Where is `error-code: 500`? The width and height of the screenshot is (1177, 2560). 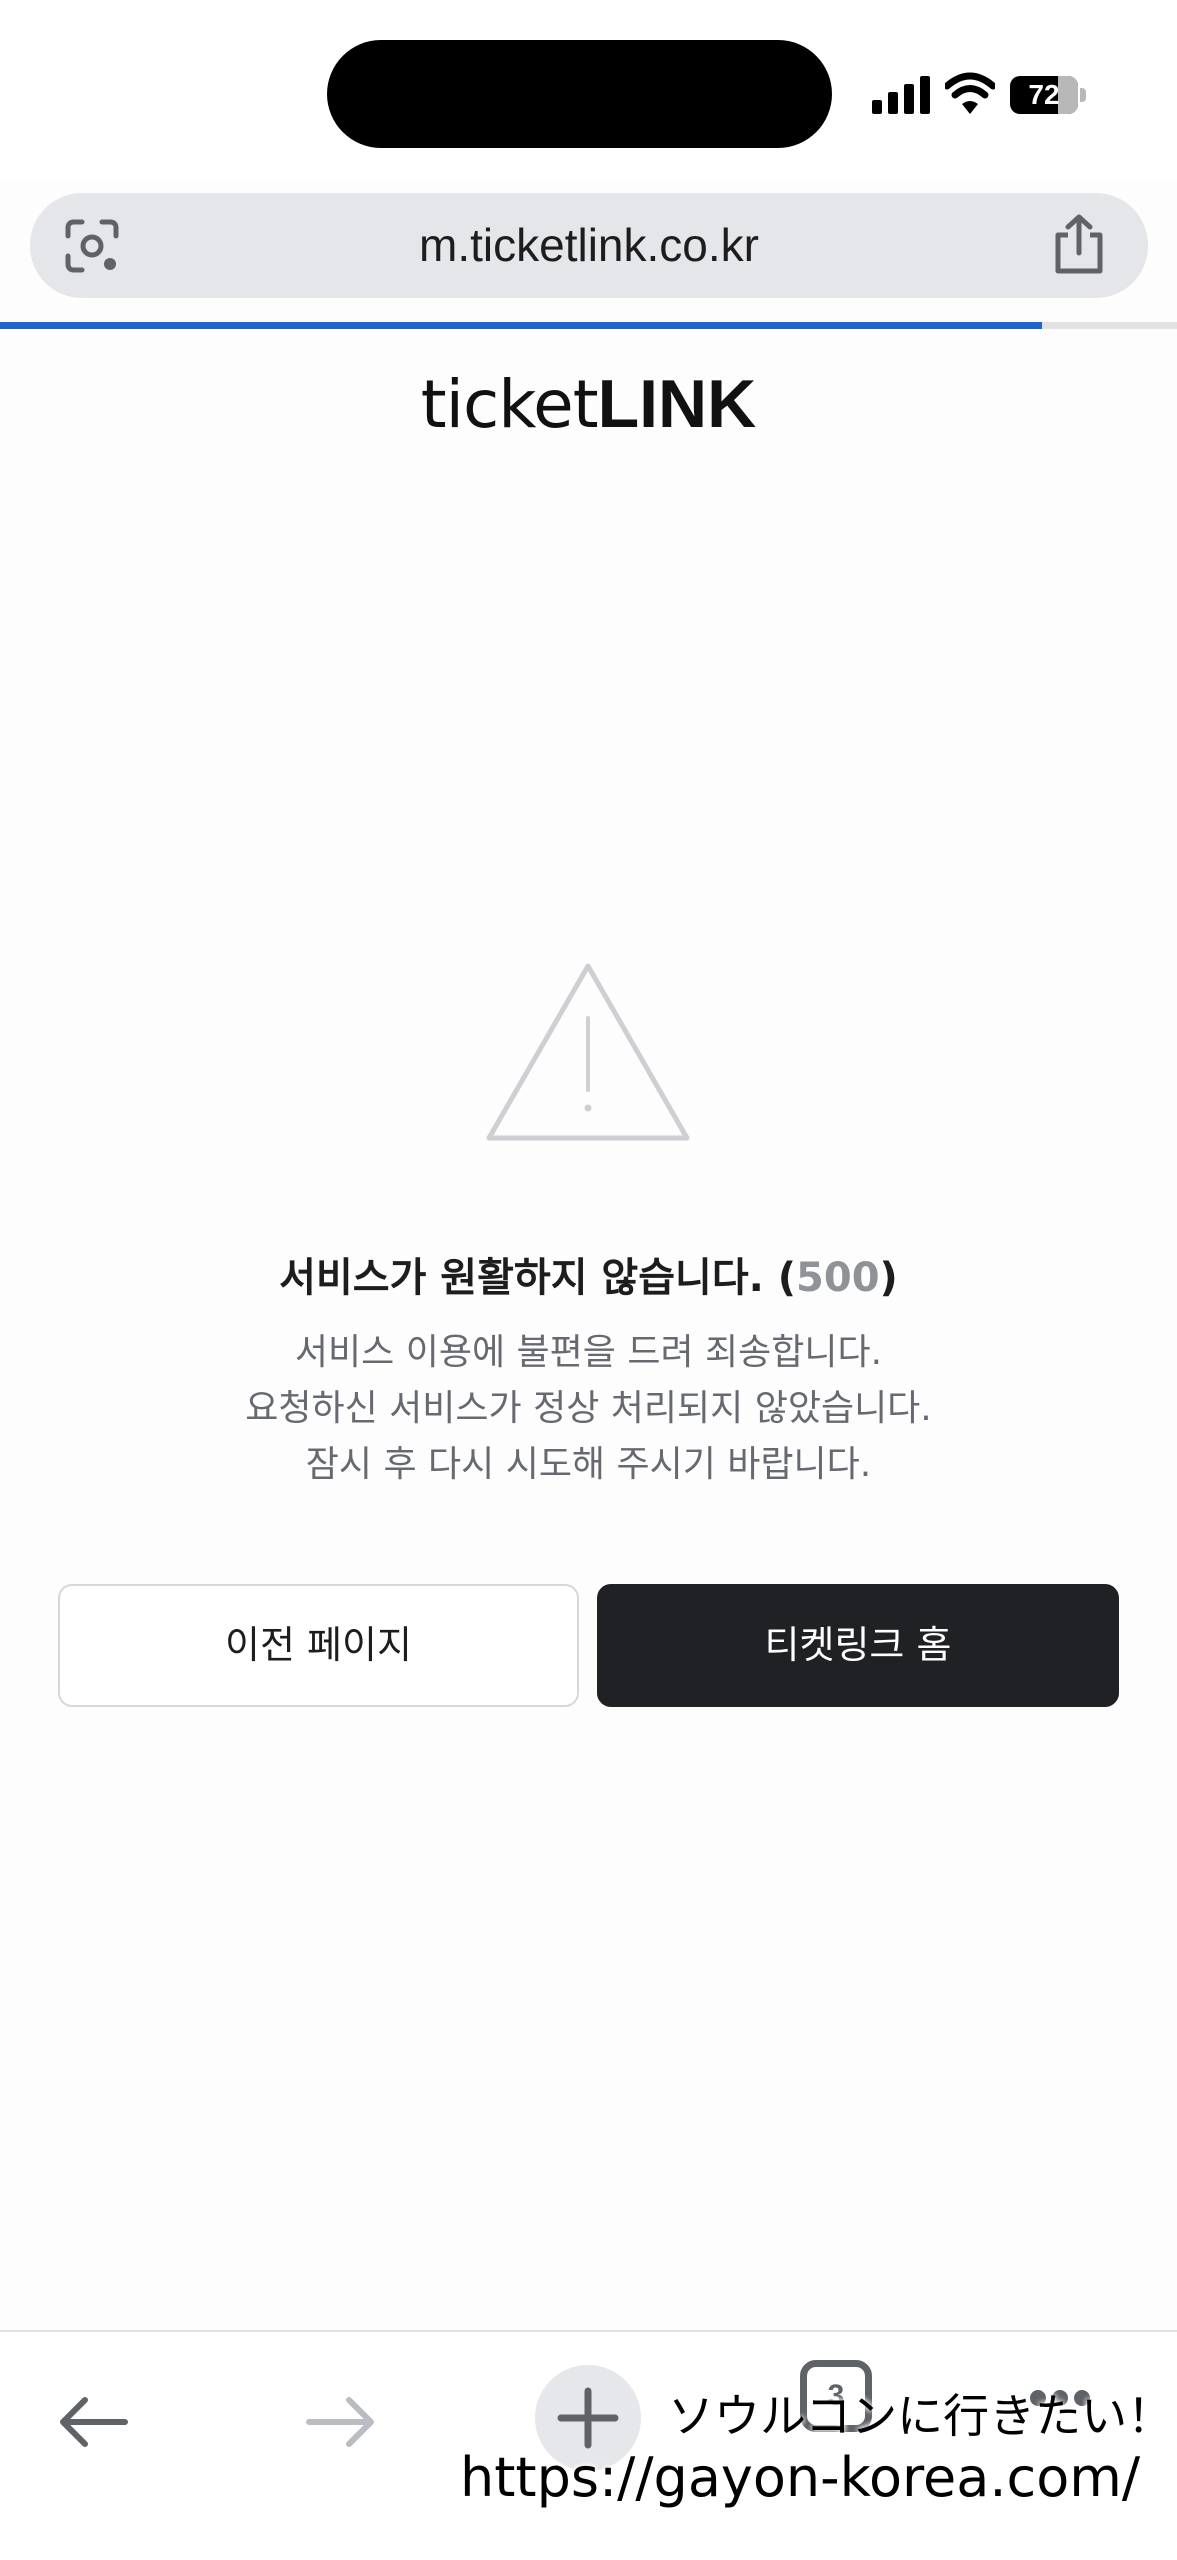 error-code: 500 is located at coordinates (838, 1278).